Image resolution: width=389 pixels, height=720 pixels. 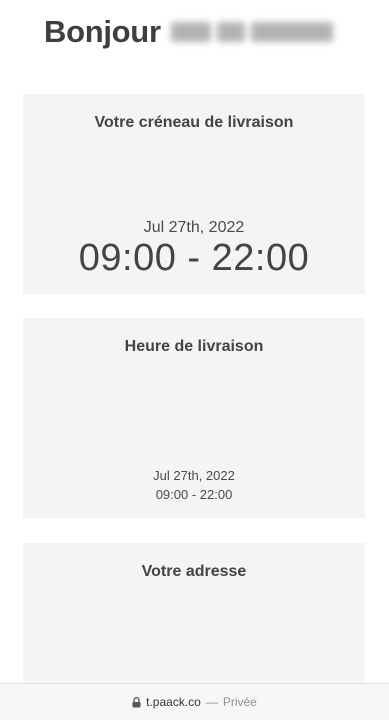 I want to click on delivery-window-date: Jul 27th, 2022, so click(x=194, y=227).